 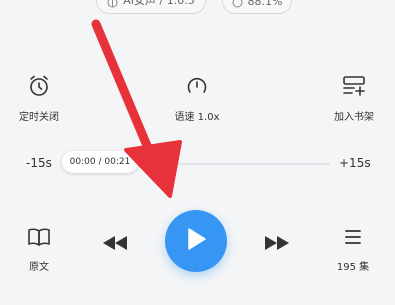 I want to click on speech-speed-label: 语速 1.0x, so click(x=197, y=117).